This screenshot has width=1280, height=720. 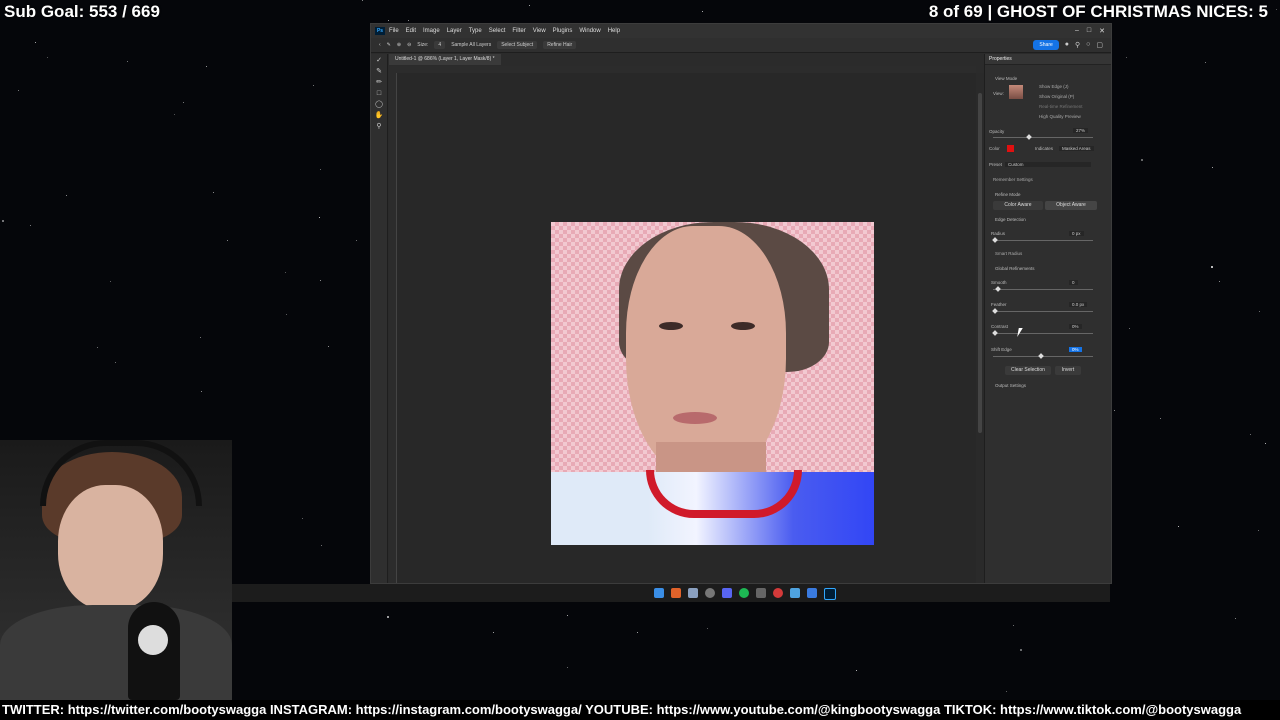 What do you see at coordinates (1006, 78) in the screenshot?
I see `view-mode-label: View Mode` at bounding box center [1006, 78].